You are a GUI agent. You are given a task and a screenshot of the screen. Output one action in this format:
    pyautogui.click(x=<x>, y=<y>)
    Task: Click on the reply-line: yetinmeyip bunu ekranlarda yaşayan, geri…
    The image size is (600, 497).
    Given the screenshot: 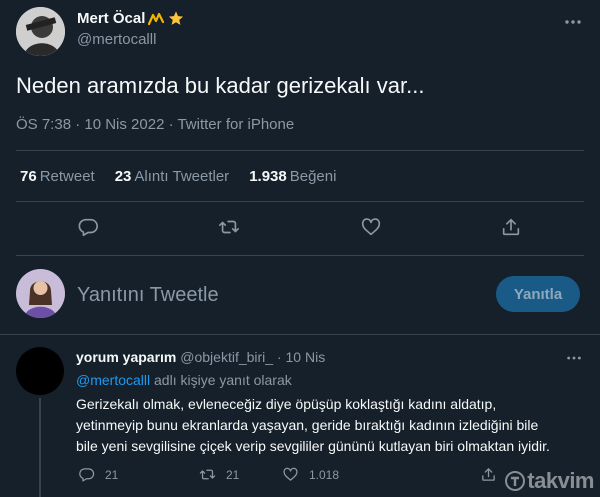 What is the action you would take?
    pyautogui.click(x=307, y=425)
    